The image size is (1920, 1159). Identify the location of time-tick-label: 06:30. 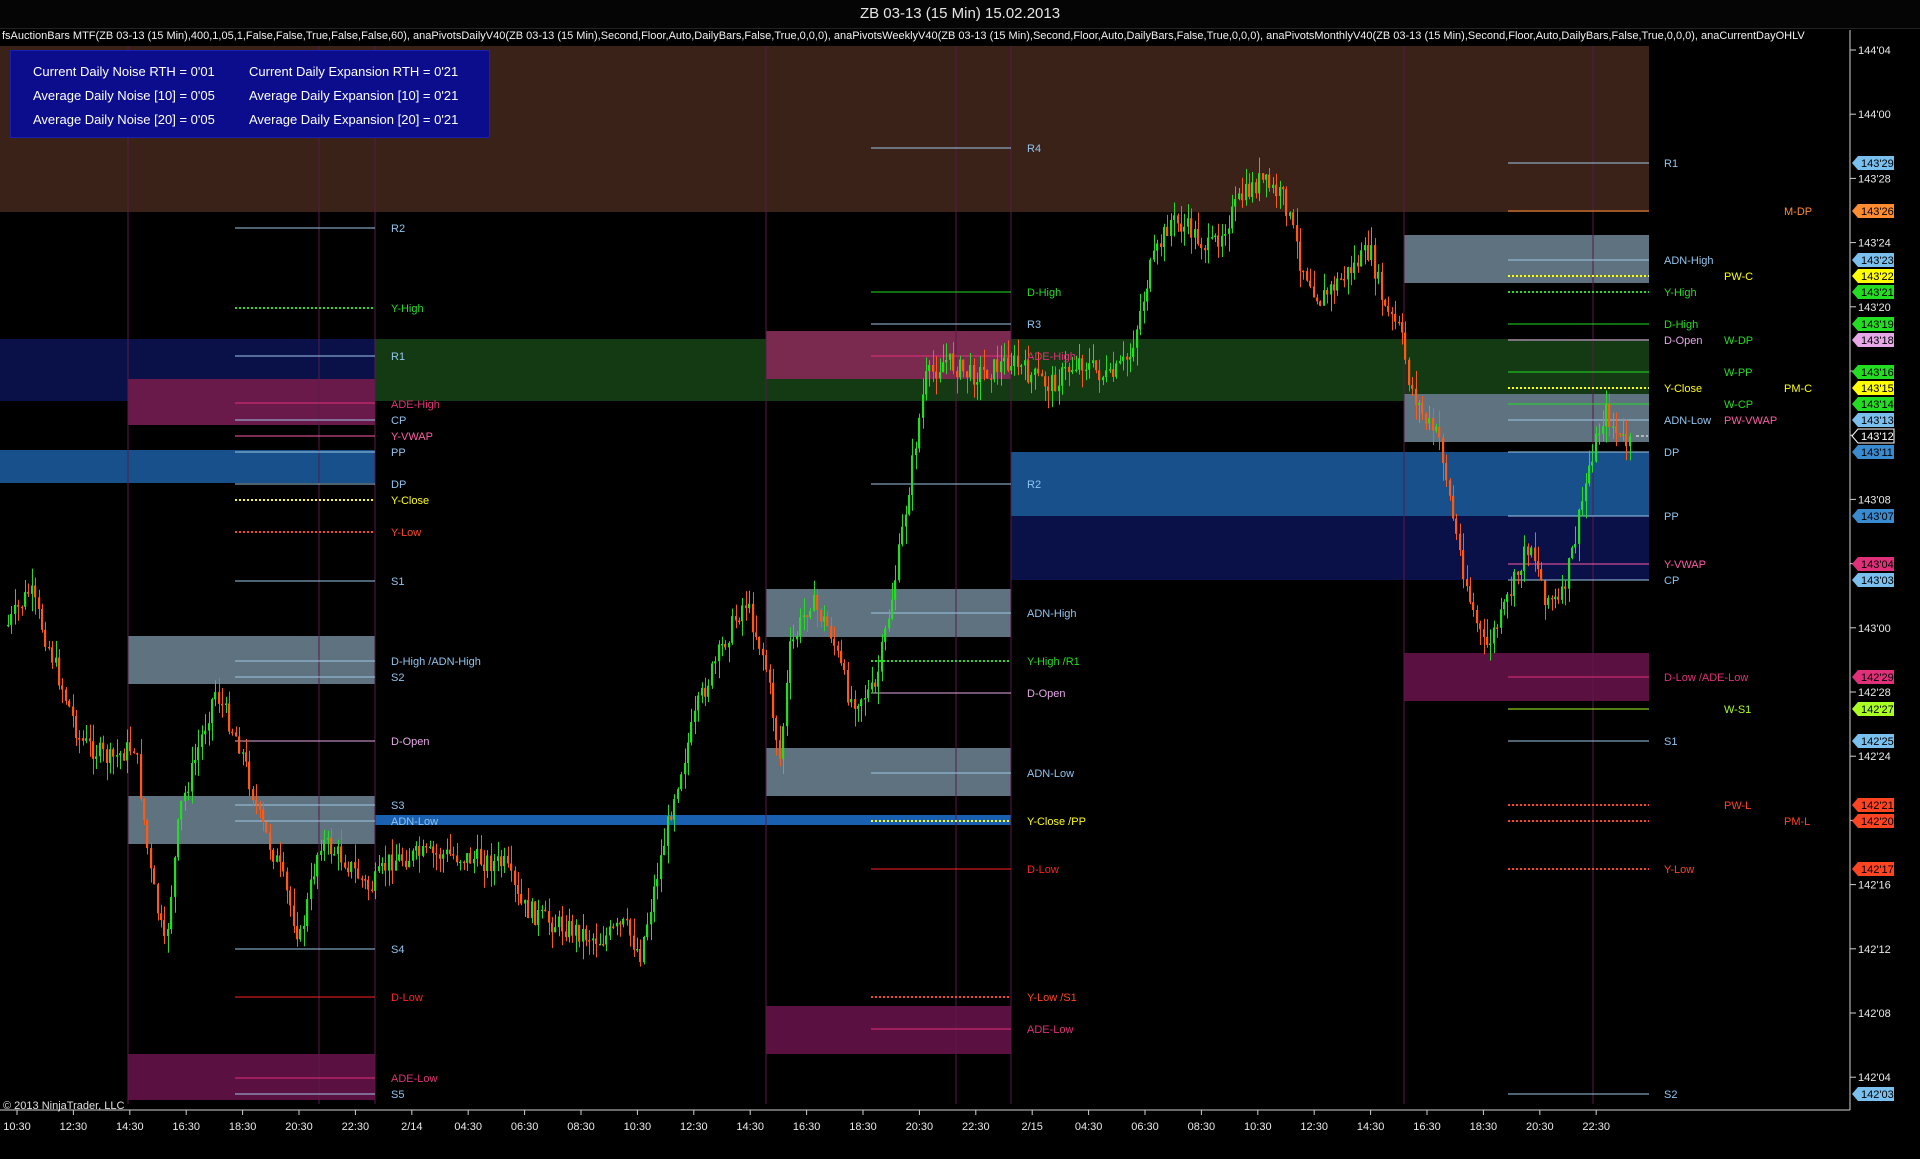
(525, 1127).